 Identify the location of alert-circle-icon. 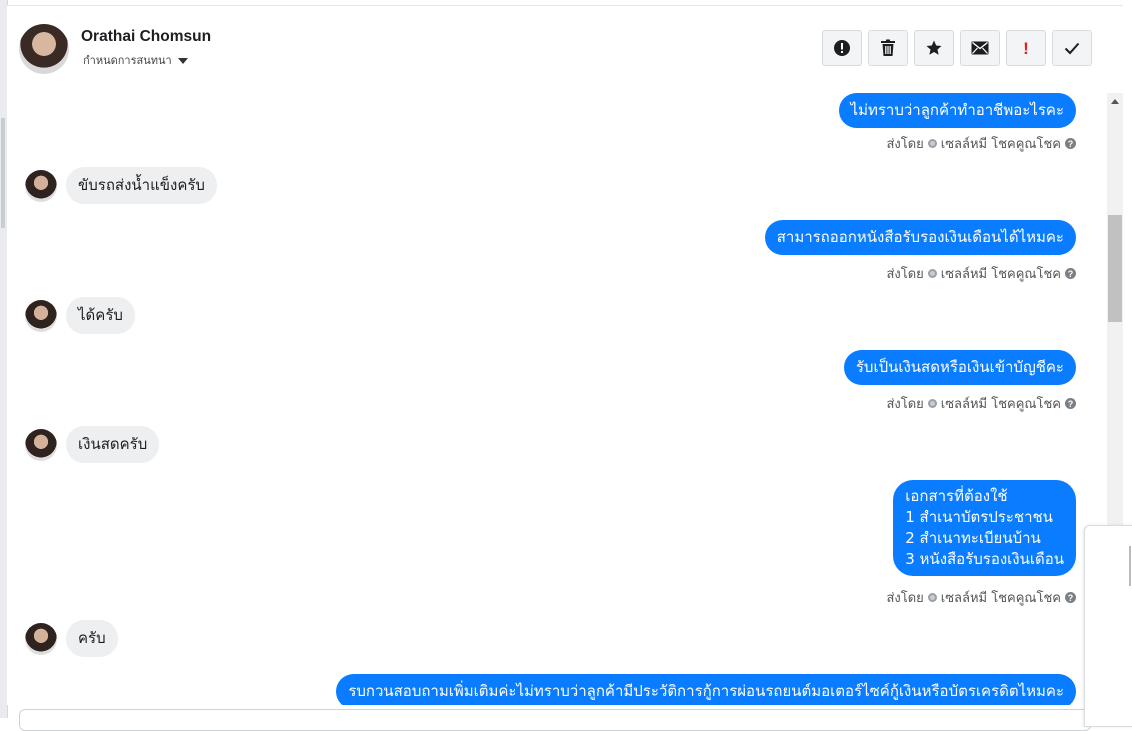
(842, 48).